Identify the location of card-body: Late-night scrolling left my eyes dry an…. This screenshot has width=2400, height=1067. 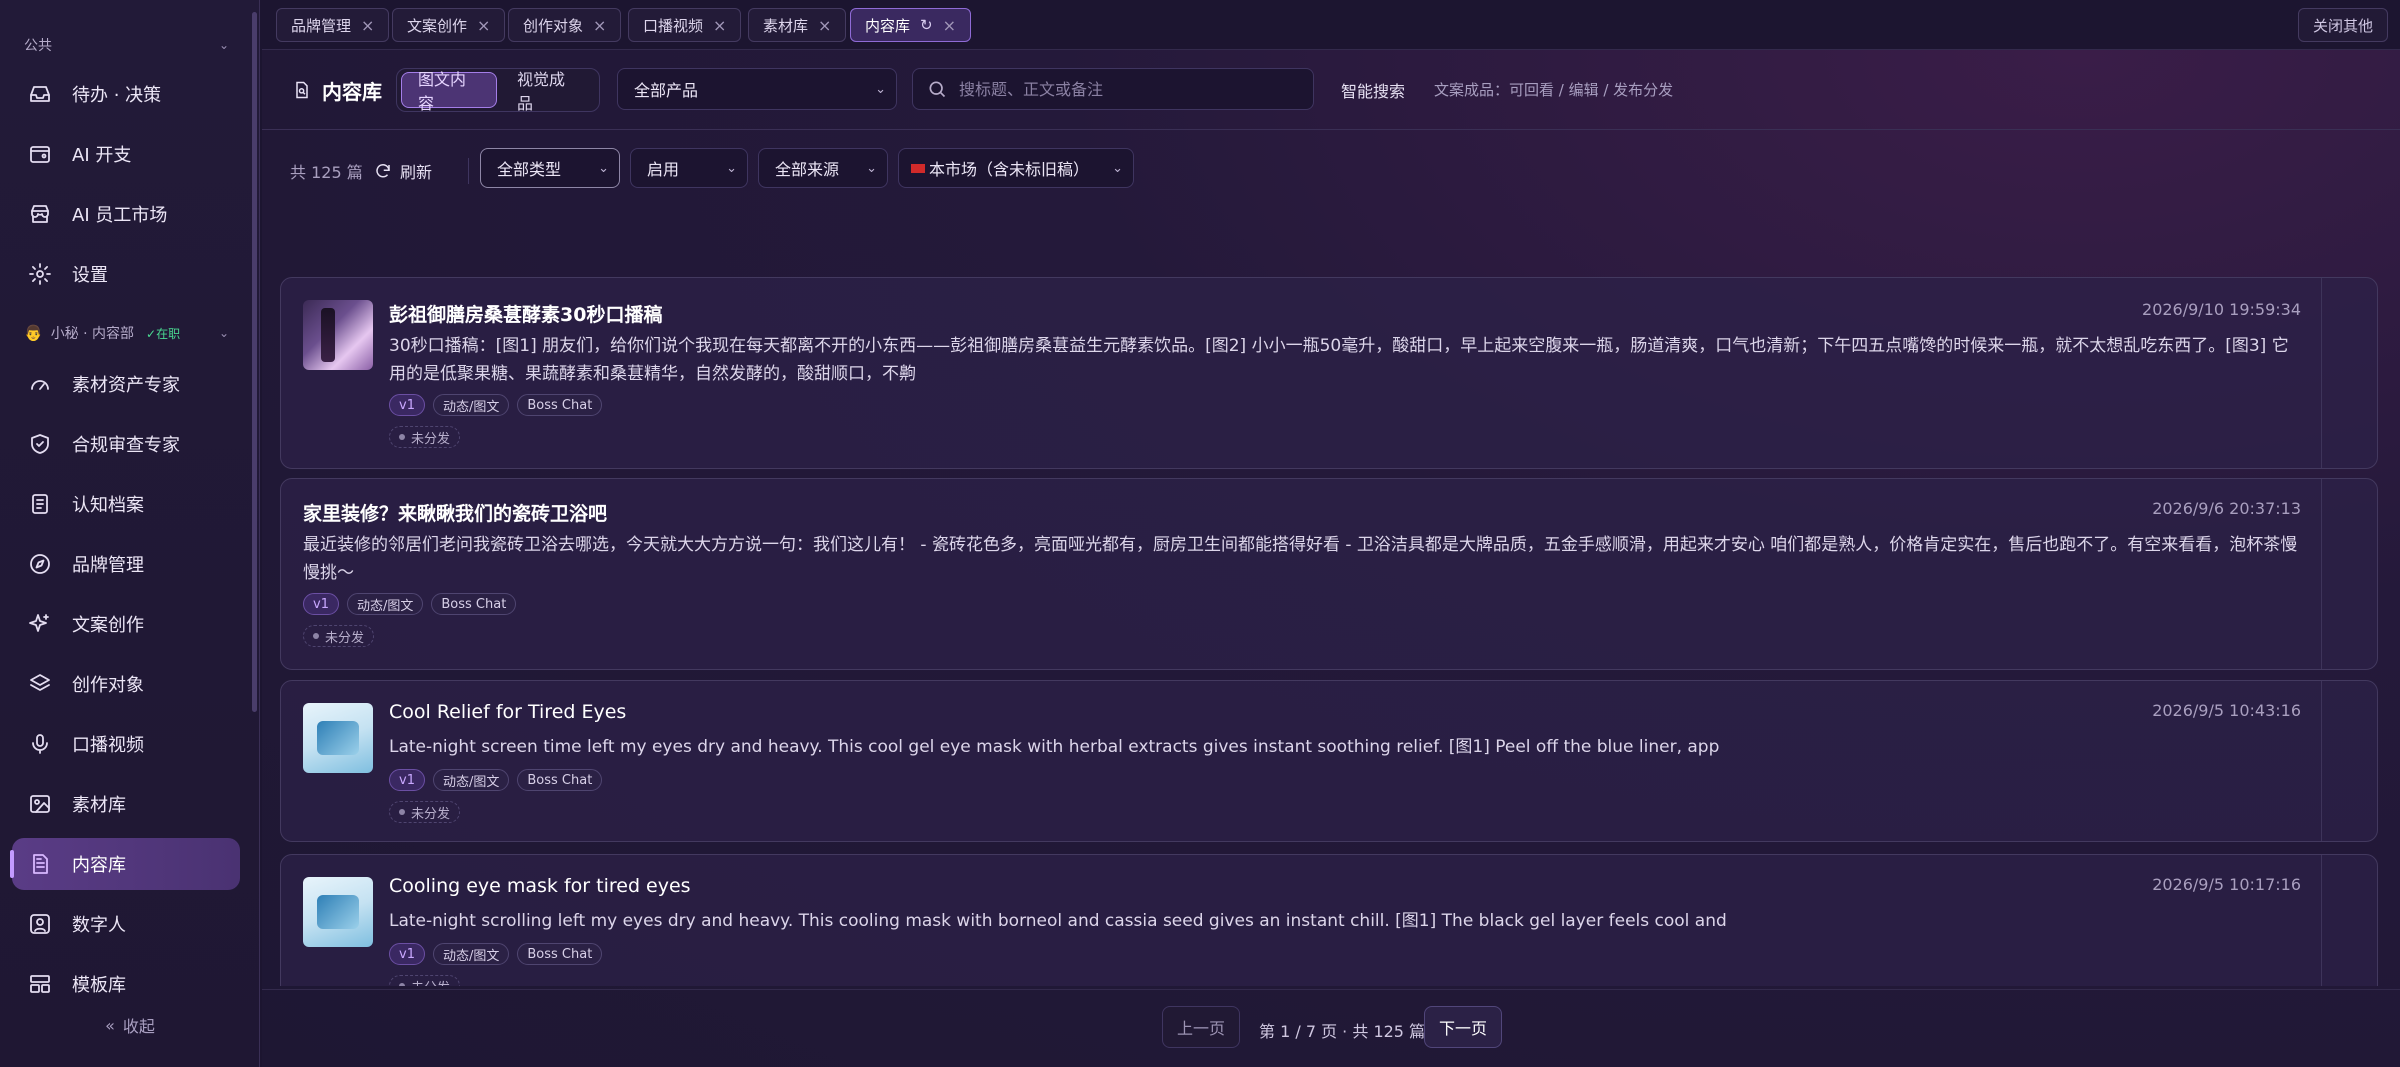
(1058, 921).